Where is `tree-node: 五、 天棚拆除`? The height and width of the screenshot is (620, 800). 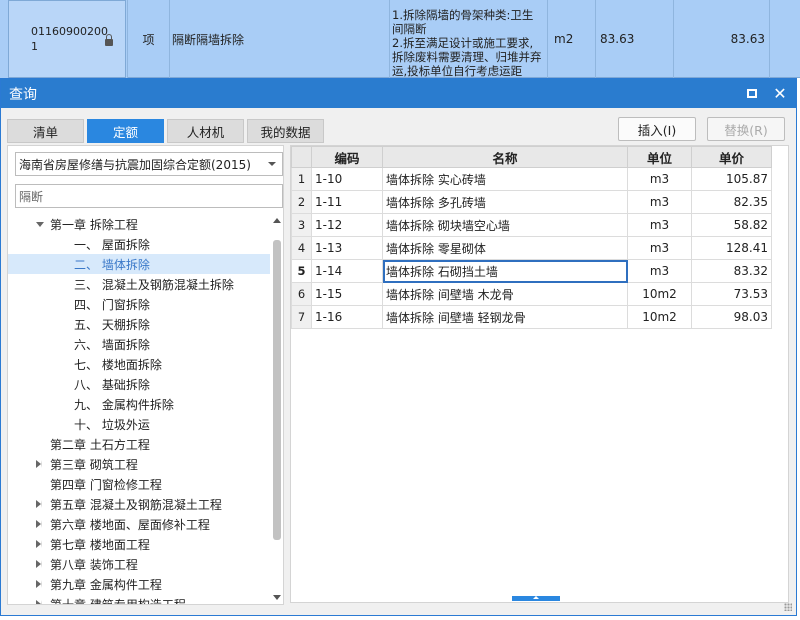 tree-node: 五、 天棚拆除 is located at coordinates (139, 324).